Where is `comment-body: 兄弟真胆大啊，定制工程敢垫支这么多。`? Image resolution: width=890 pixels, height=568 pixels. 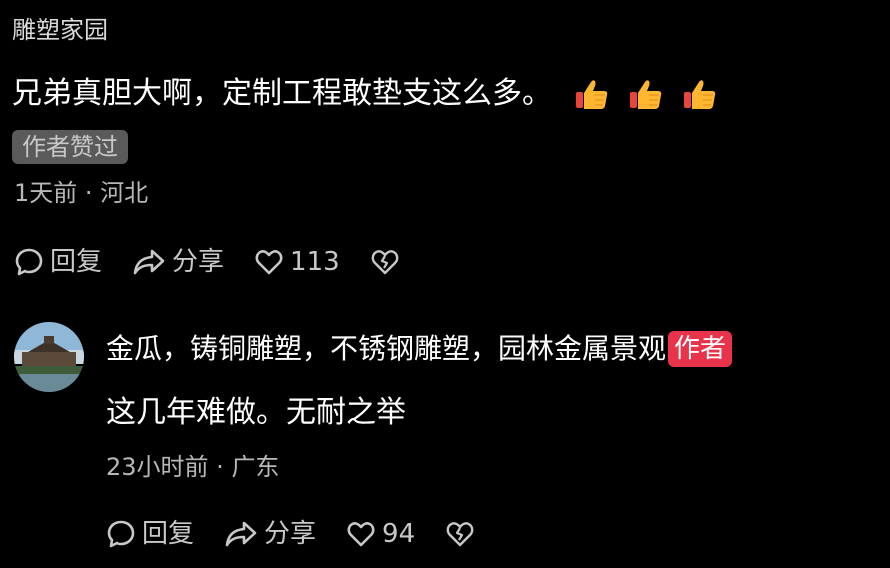 comment-body: 兄弟真胆大啊，定制工程敢垫支这么多。 is located at coordinates (374, 94).